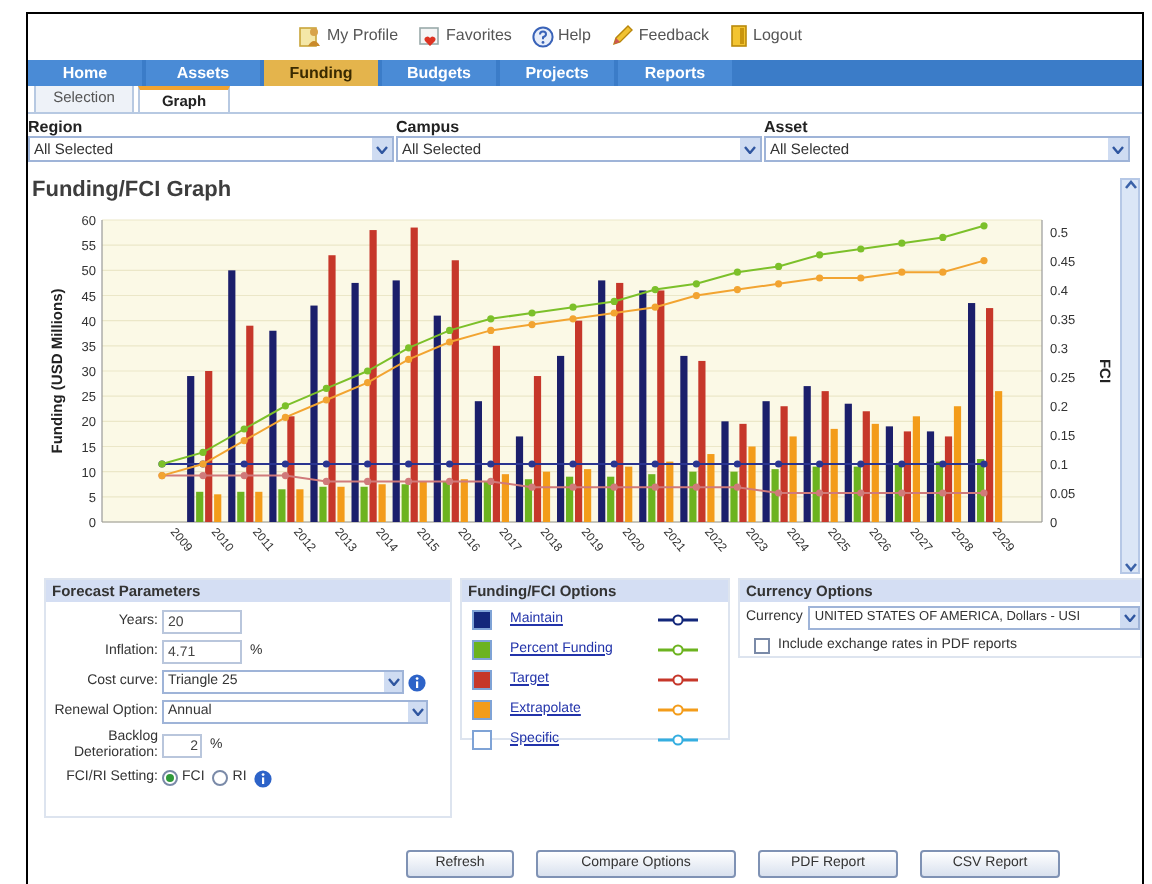 Image resolution: width=1152 pixels, height=884 pixels. Describe the element at coordinates (765, 36) in the screenshot. I see `header-link: Logout` at that location.